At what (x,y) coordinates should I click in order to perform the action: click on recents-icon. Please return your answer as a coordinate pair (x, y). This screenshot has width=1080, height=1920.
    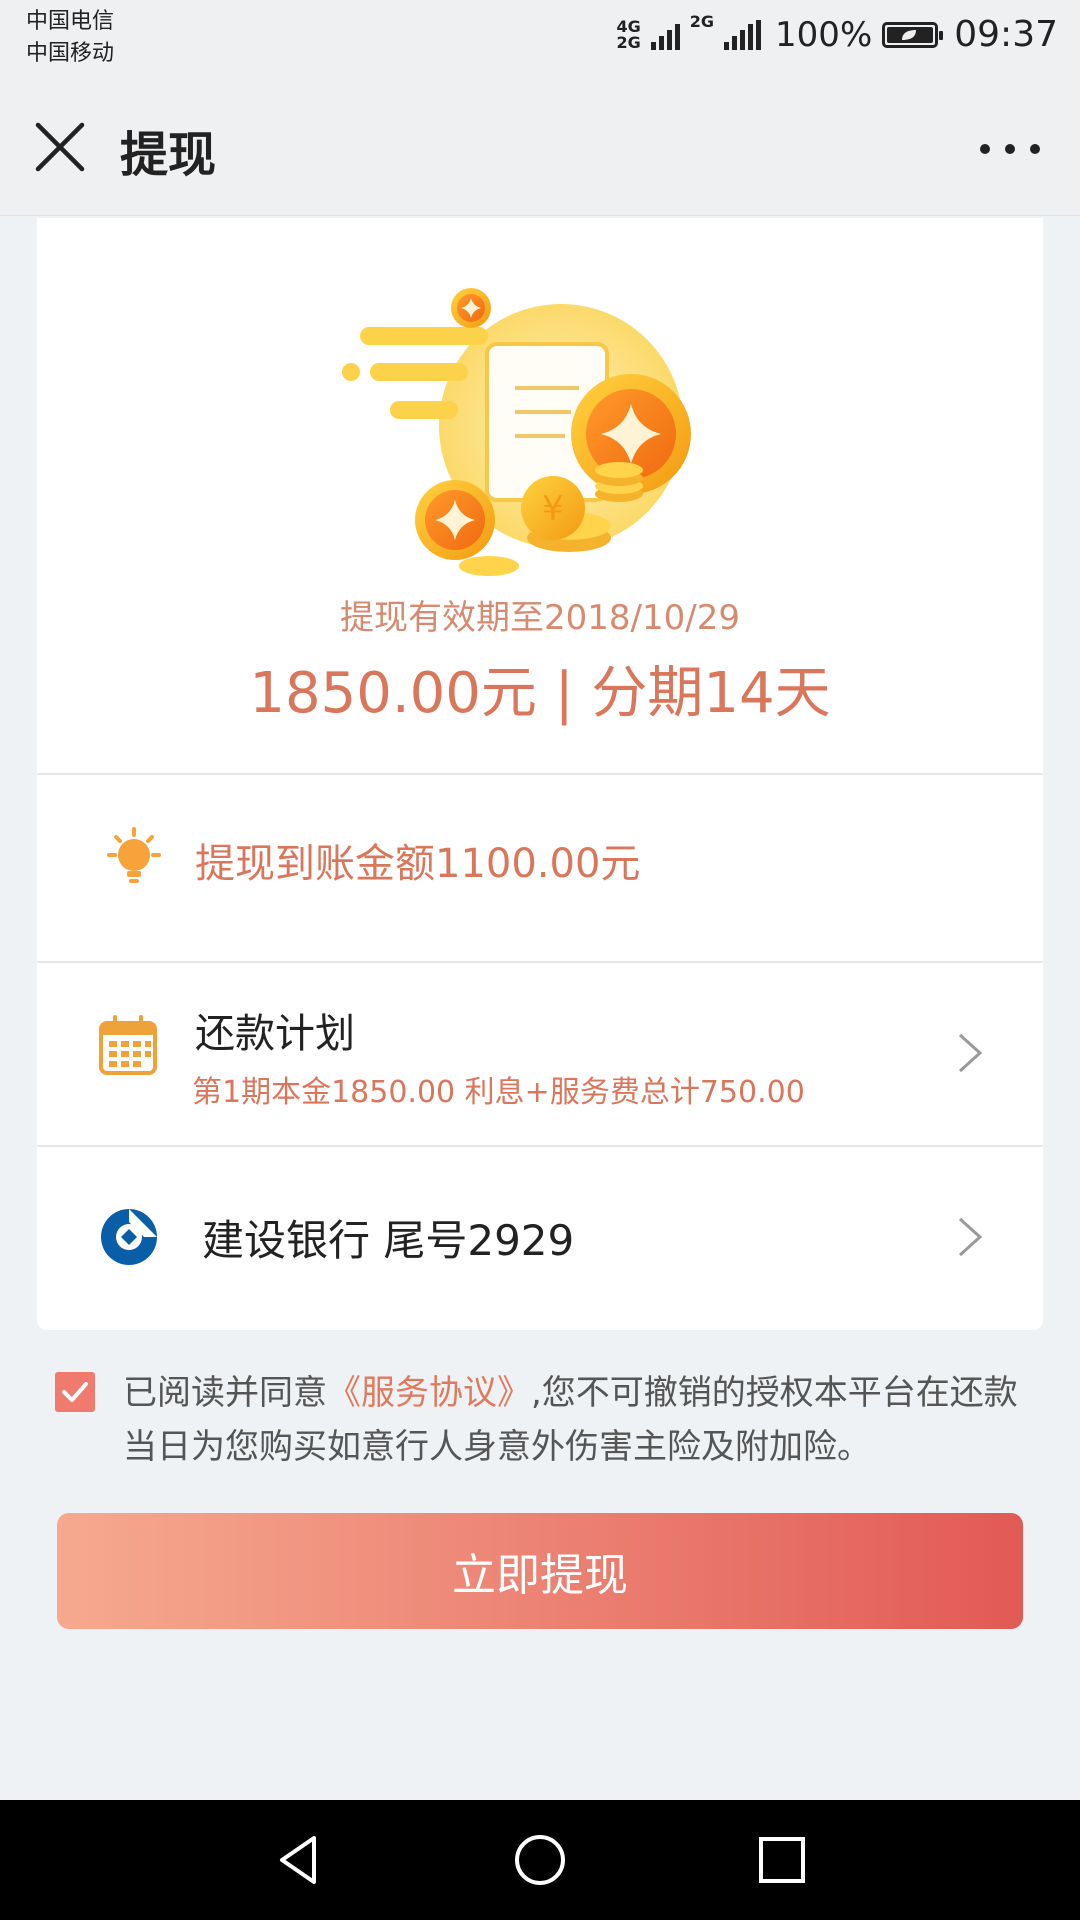
    Looking at the image, I should click on (782, 1860).